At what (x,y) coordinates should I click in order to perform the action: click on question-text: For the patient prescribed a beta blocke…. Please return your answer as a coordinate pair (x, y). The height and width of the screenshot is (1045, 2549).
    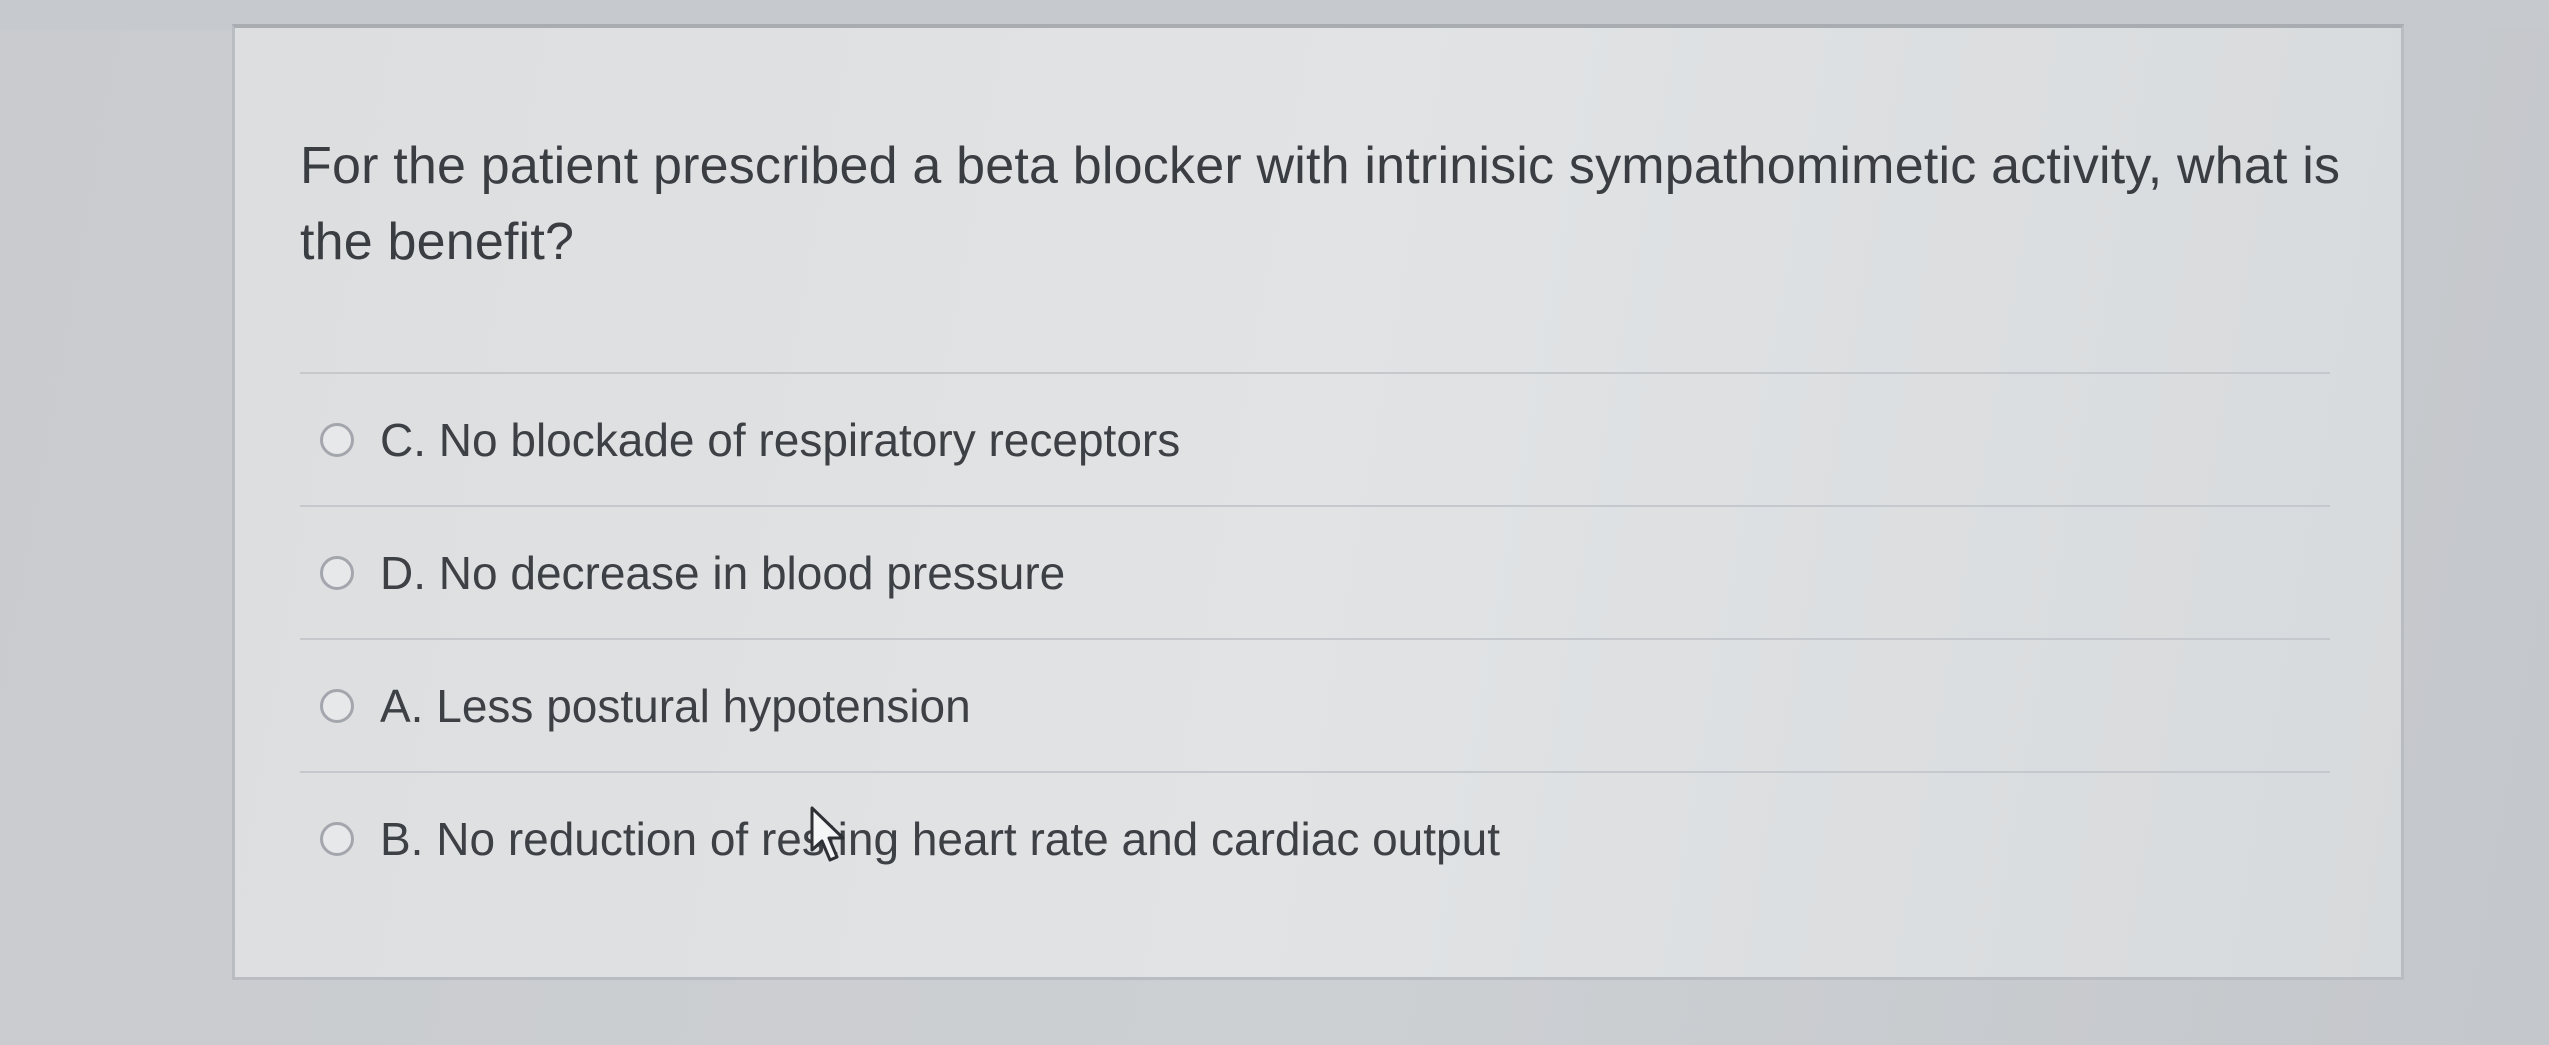
    Looking at the image, I should click on (1320, 204).